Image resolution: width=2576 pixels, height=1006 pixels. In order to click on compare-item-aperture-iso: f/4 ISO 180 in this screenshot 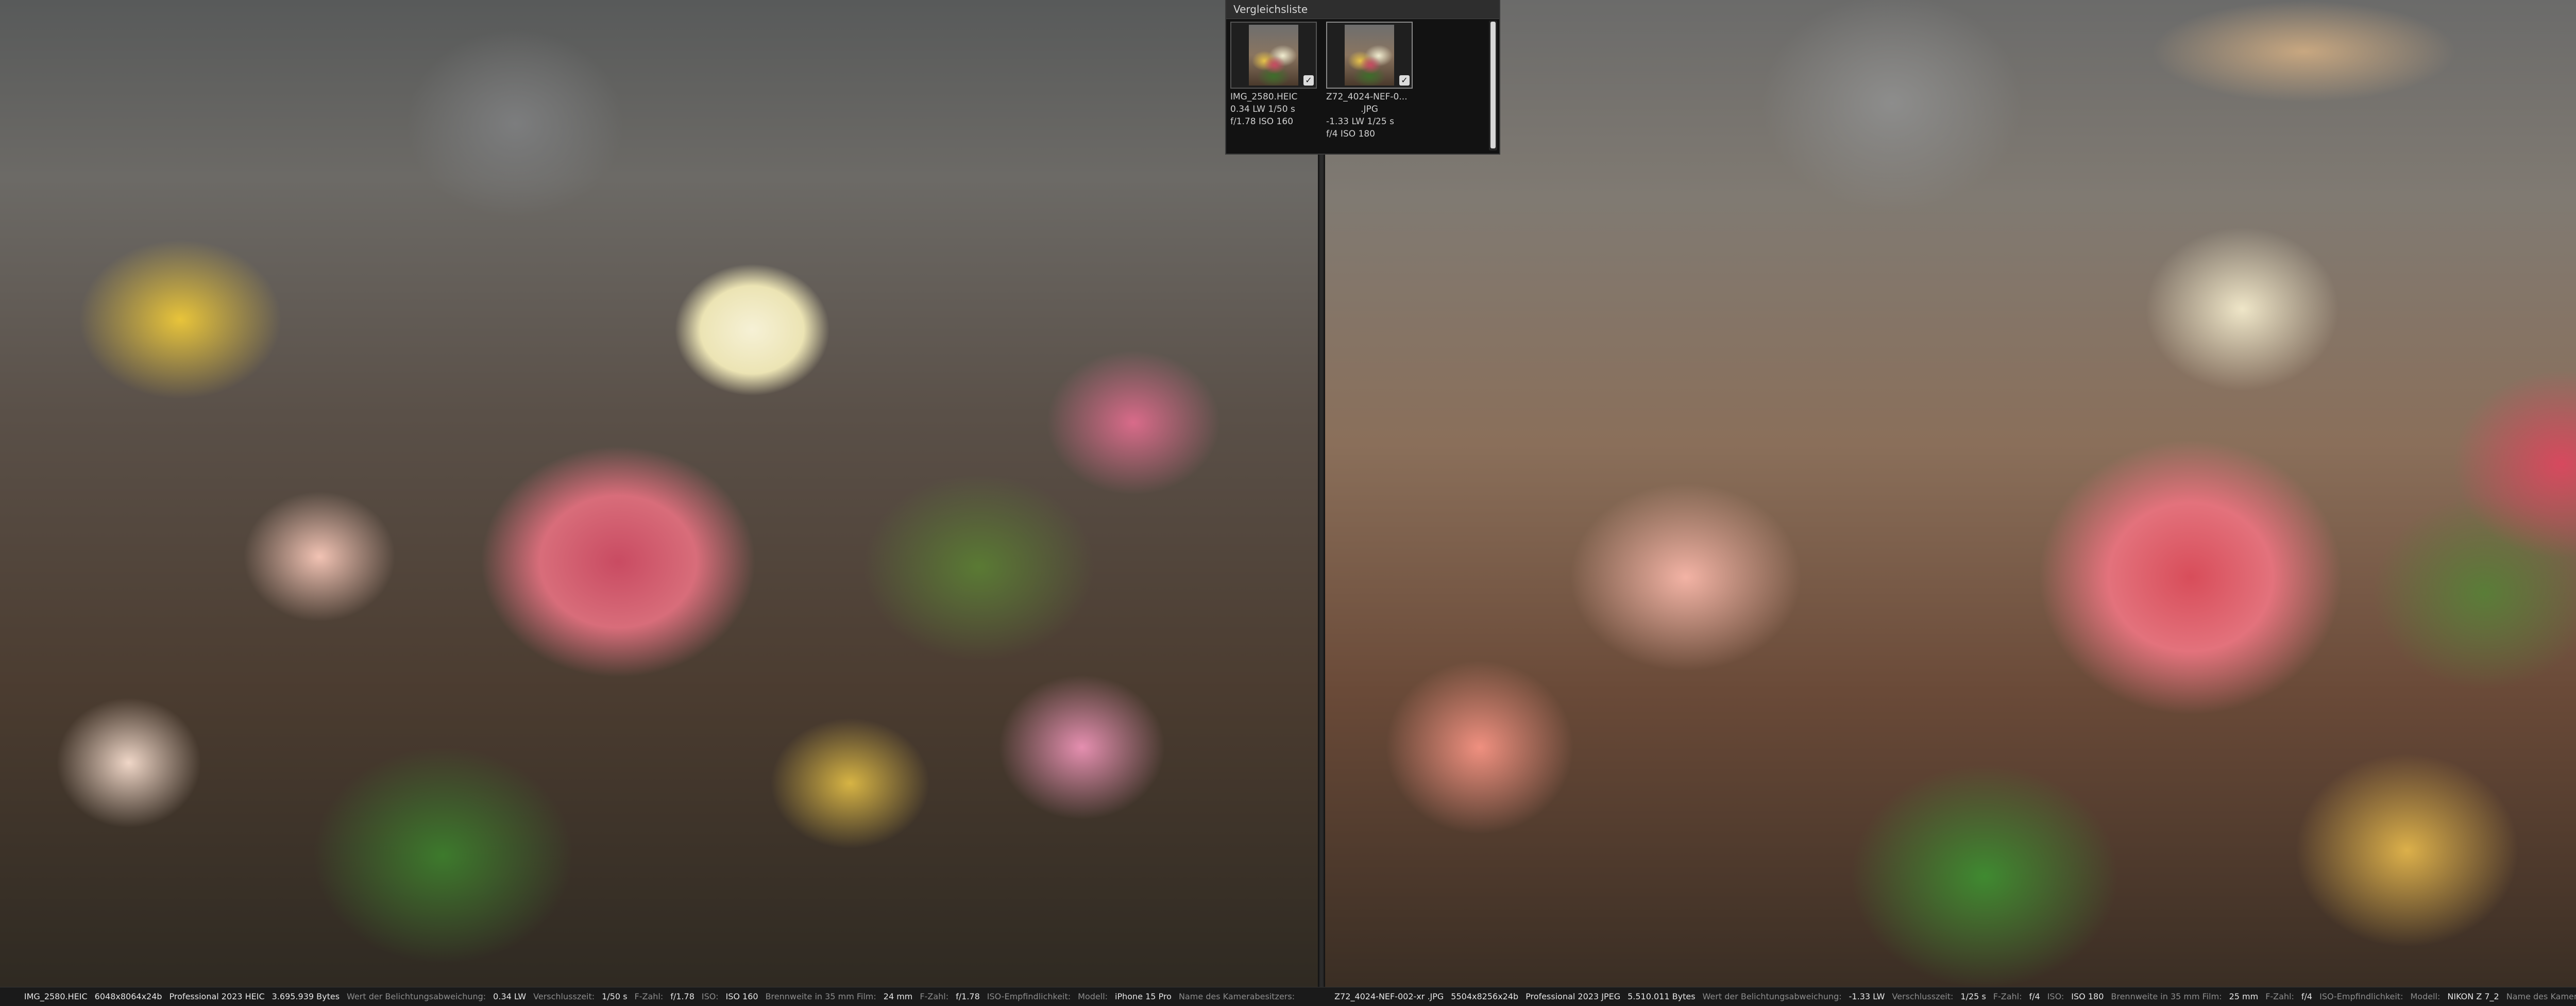, I will do `click(1350, 134)`.